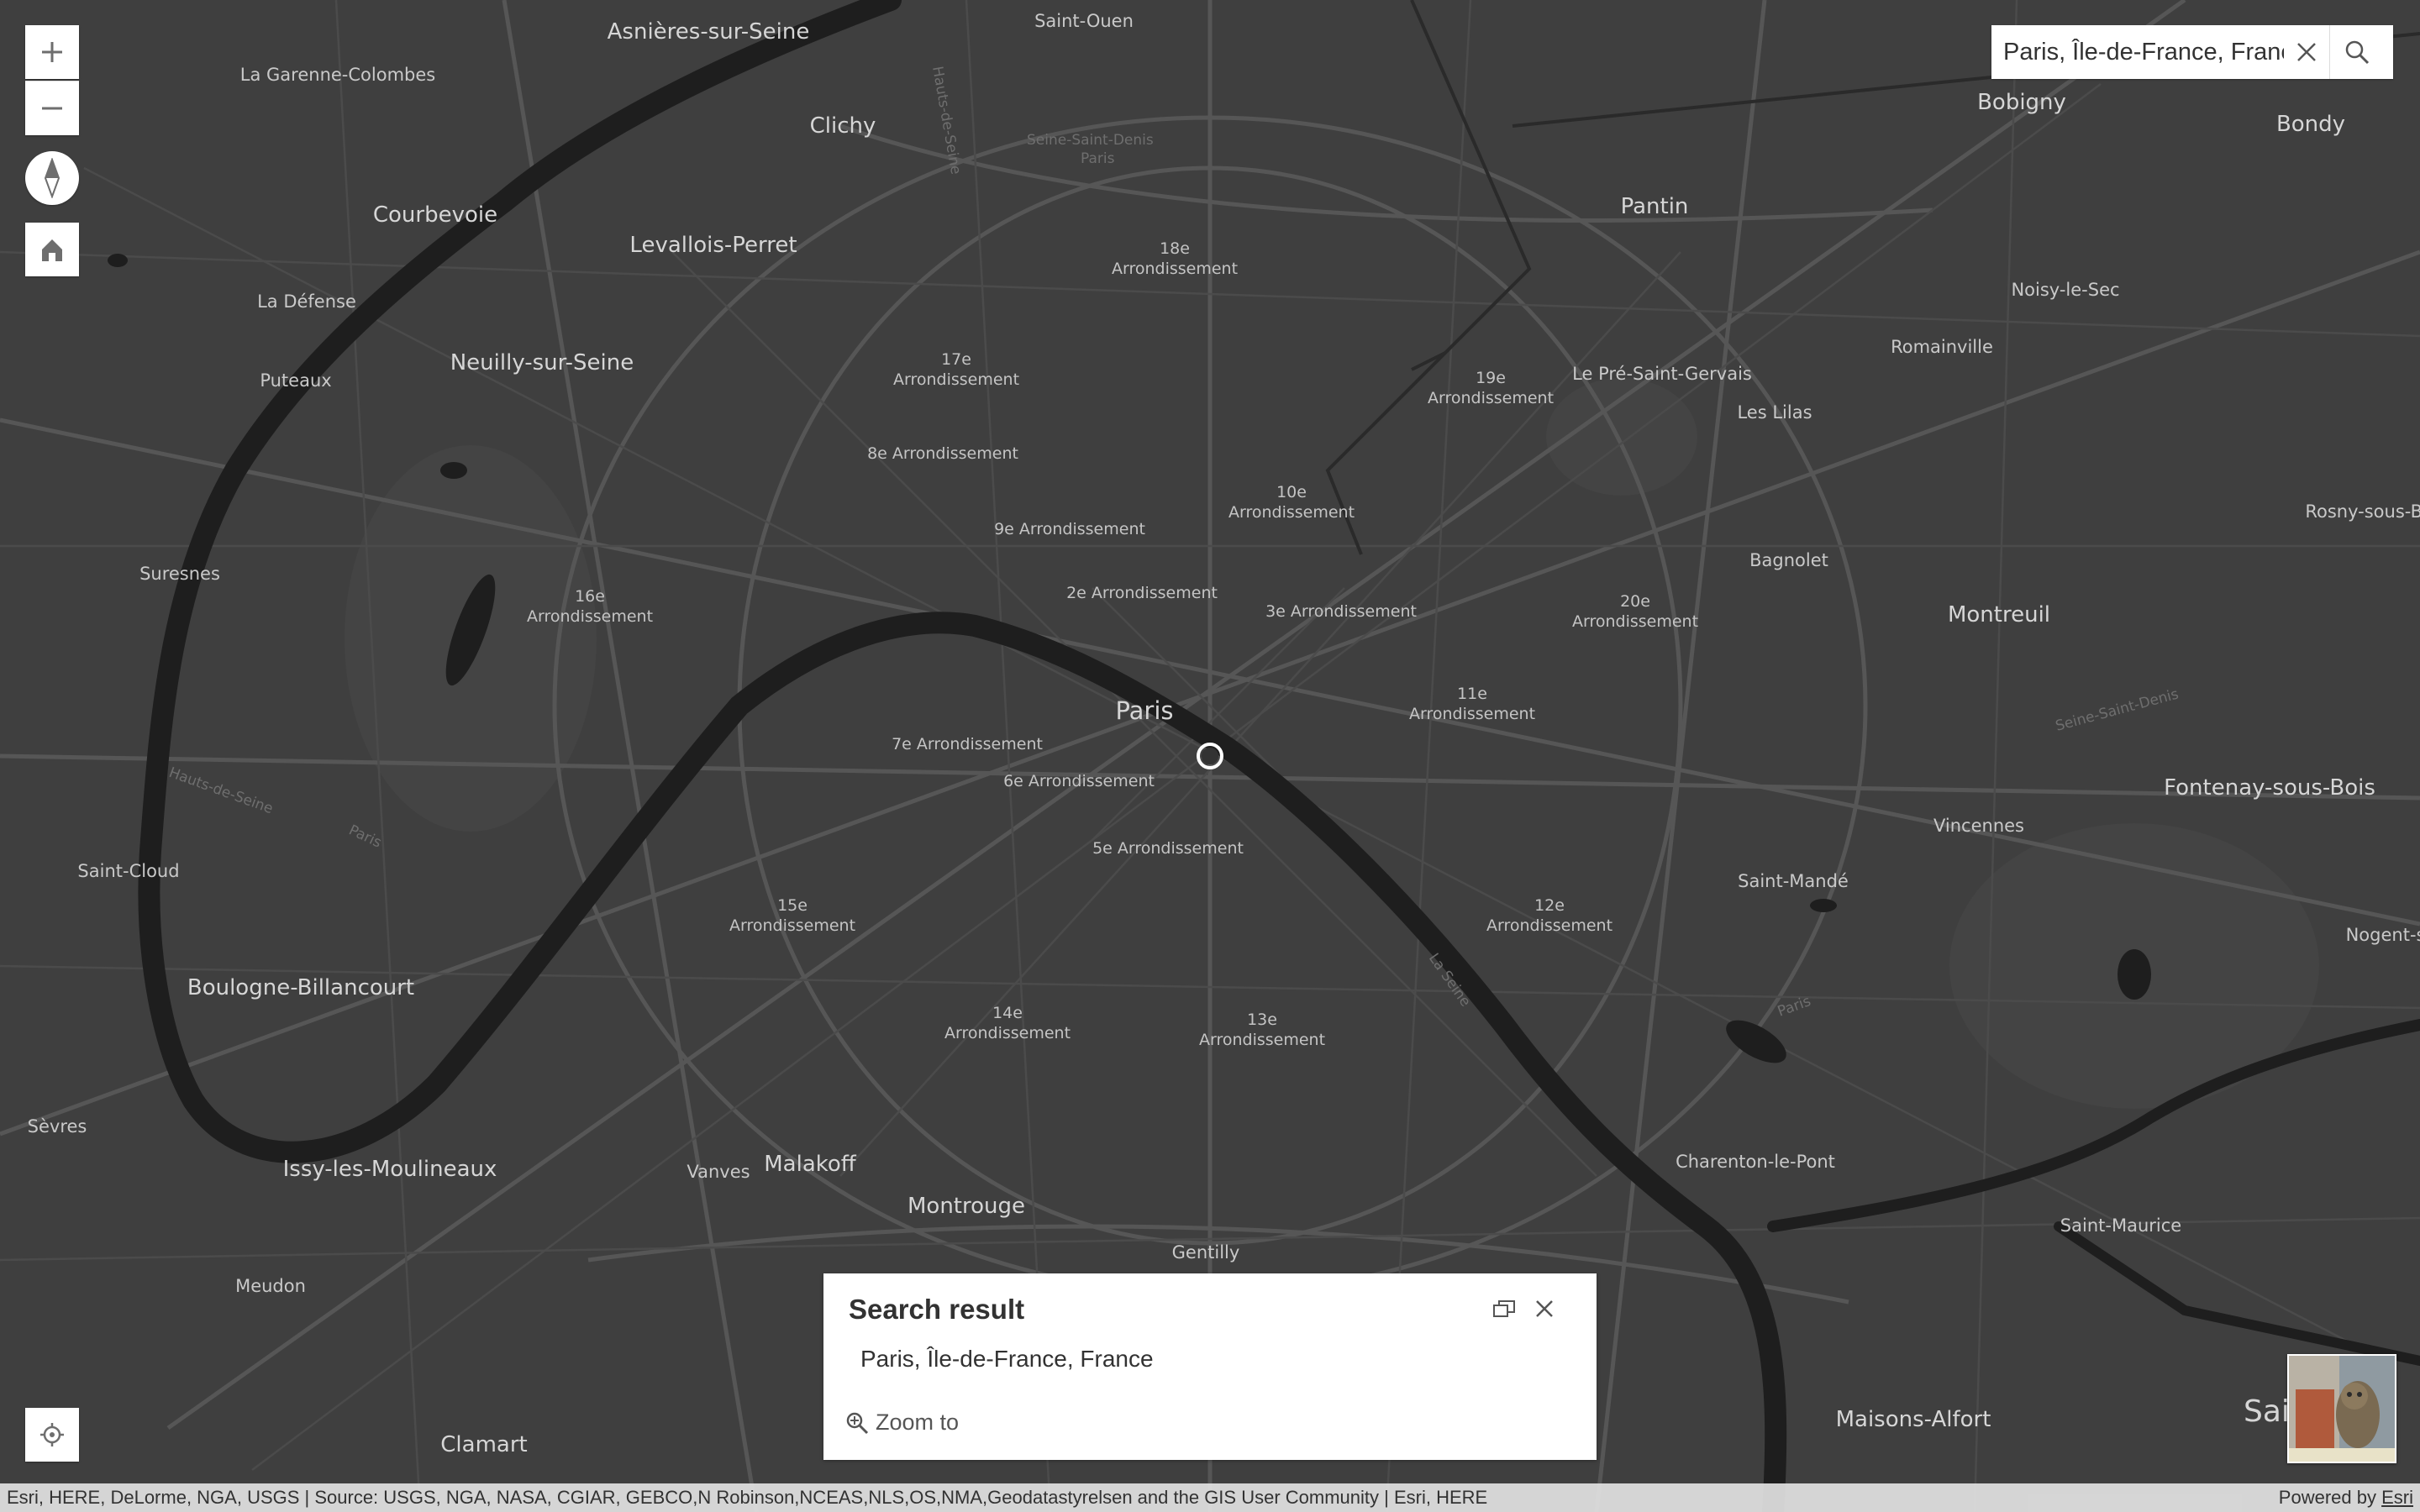 The height and width of the screenshot is (1512, 2420). What do you see at coordinates (295, 380) in the screenshot?
I see `place-label: Puteaux` at bounding box center [295, 380].